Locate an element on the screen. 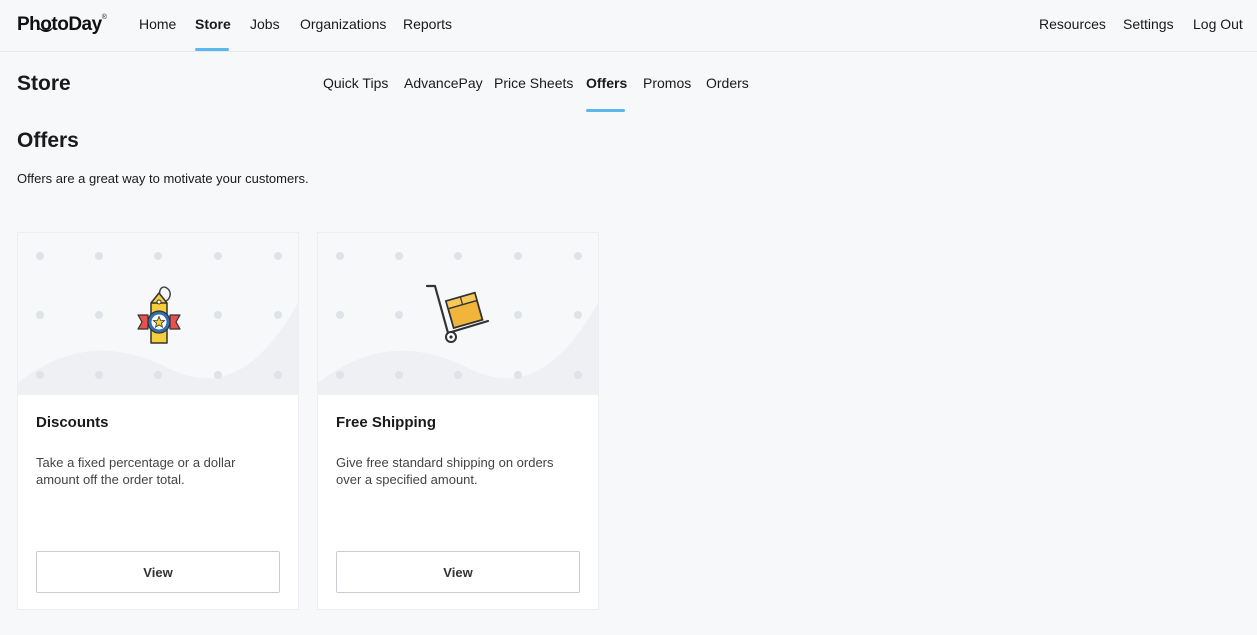  nav-log-out: Log Out is located at coordinates (1218, 24).